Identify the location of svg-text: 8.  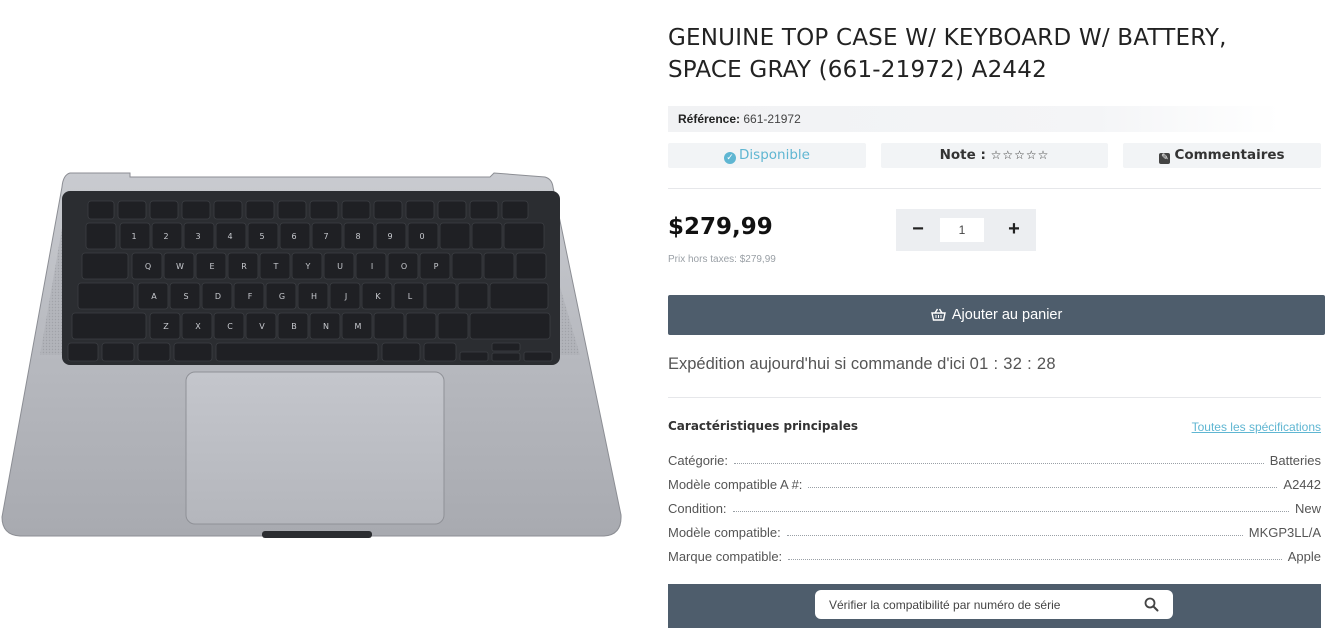
(357, 236).